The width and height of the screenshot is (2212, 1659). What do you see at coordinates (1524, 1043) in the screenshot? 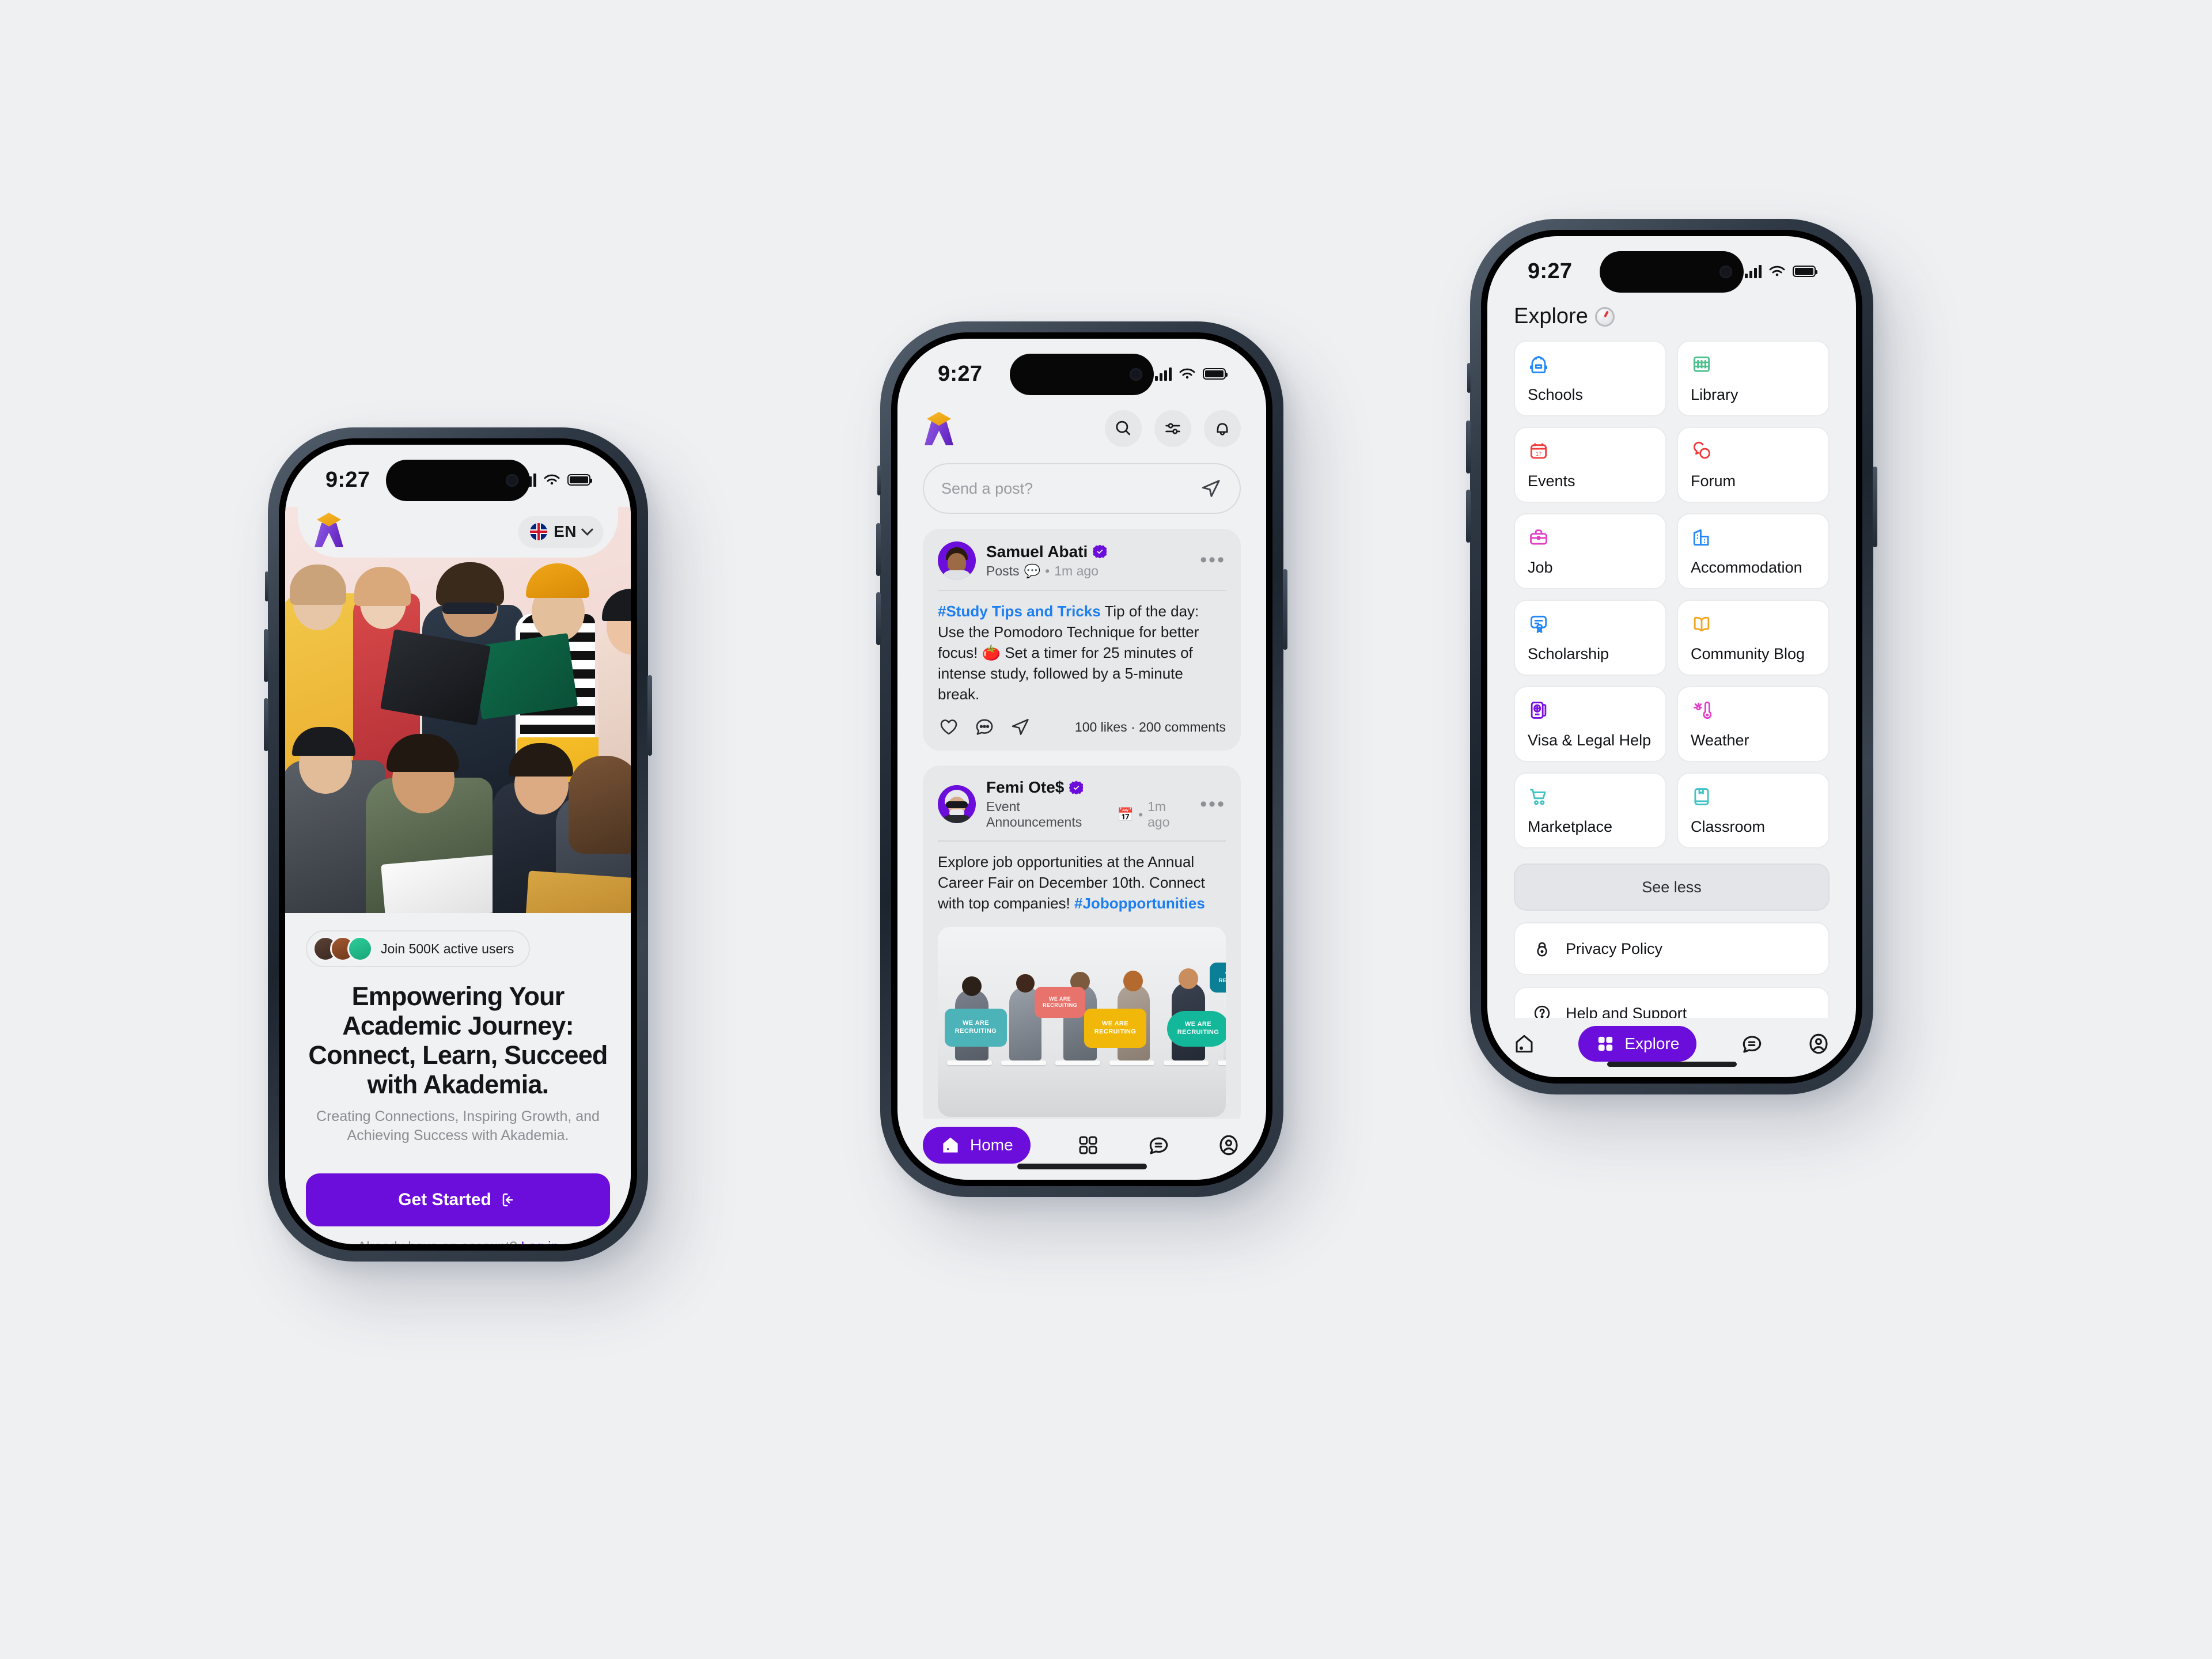
I see `tab-home` at bounding box center [1524, 1043].